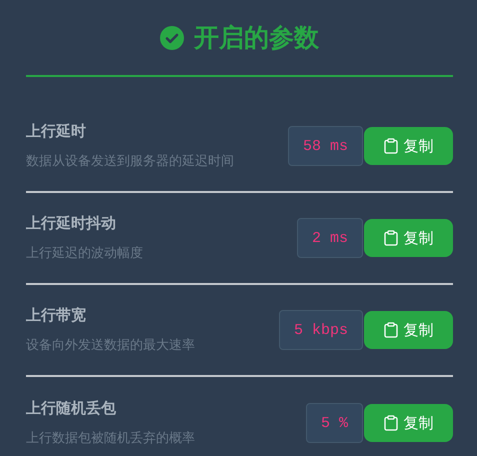 This screenshot has height=456, width=477. Describe the element at coordinates (256, 38) in the screenshot. I see `page-title: 开启的参数` at that location.